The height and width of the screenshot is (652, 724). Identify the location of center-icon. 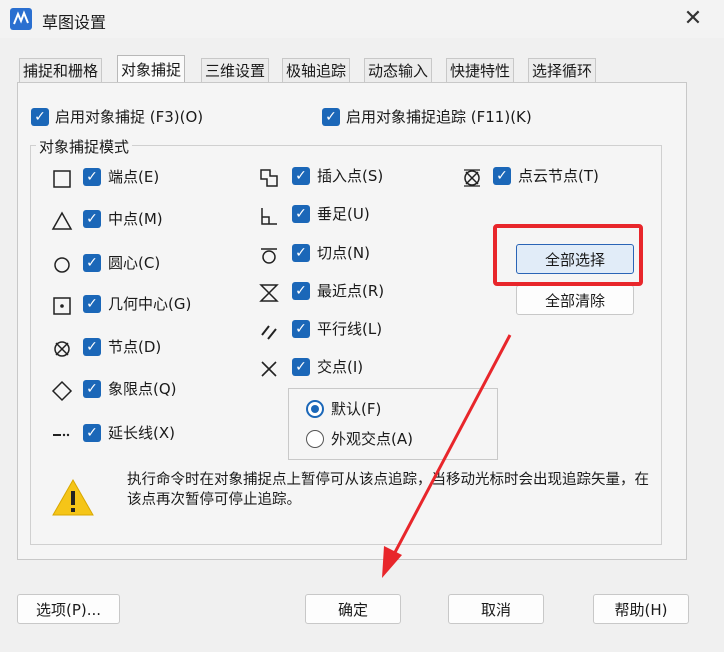
(62, 265).